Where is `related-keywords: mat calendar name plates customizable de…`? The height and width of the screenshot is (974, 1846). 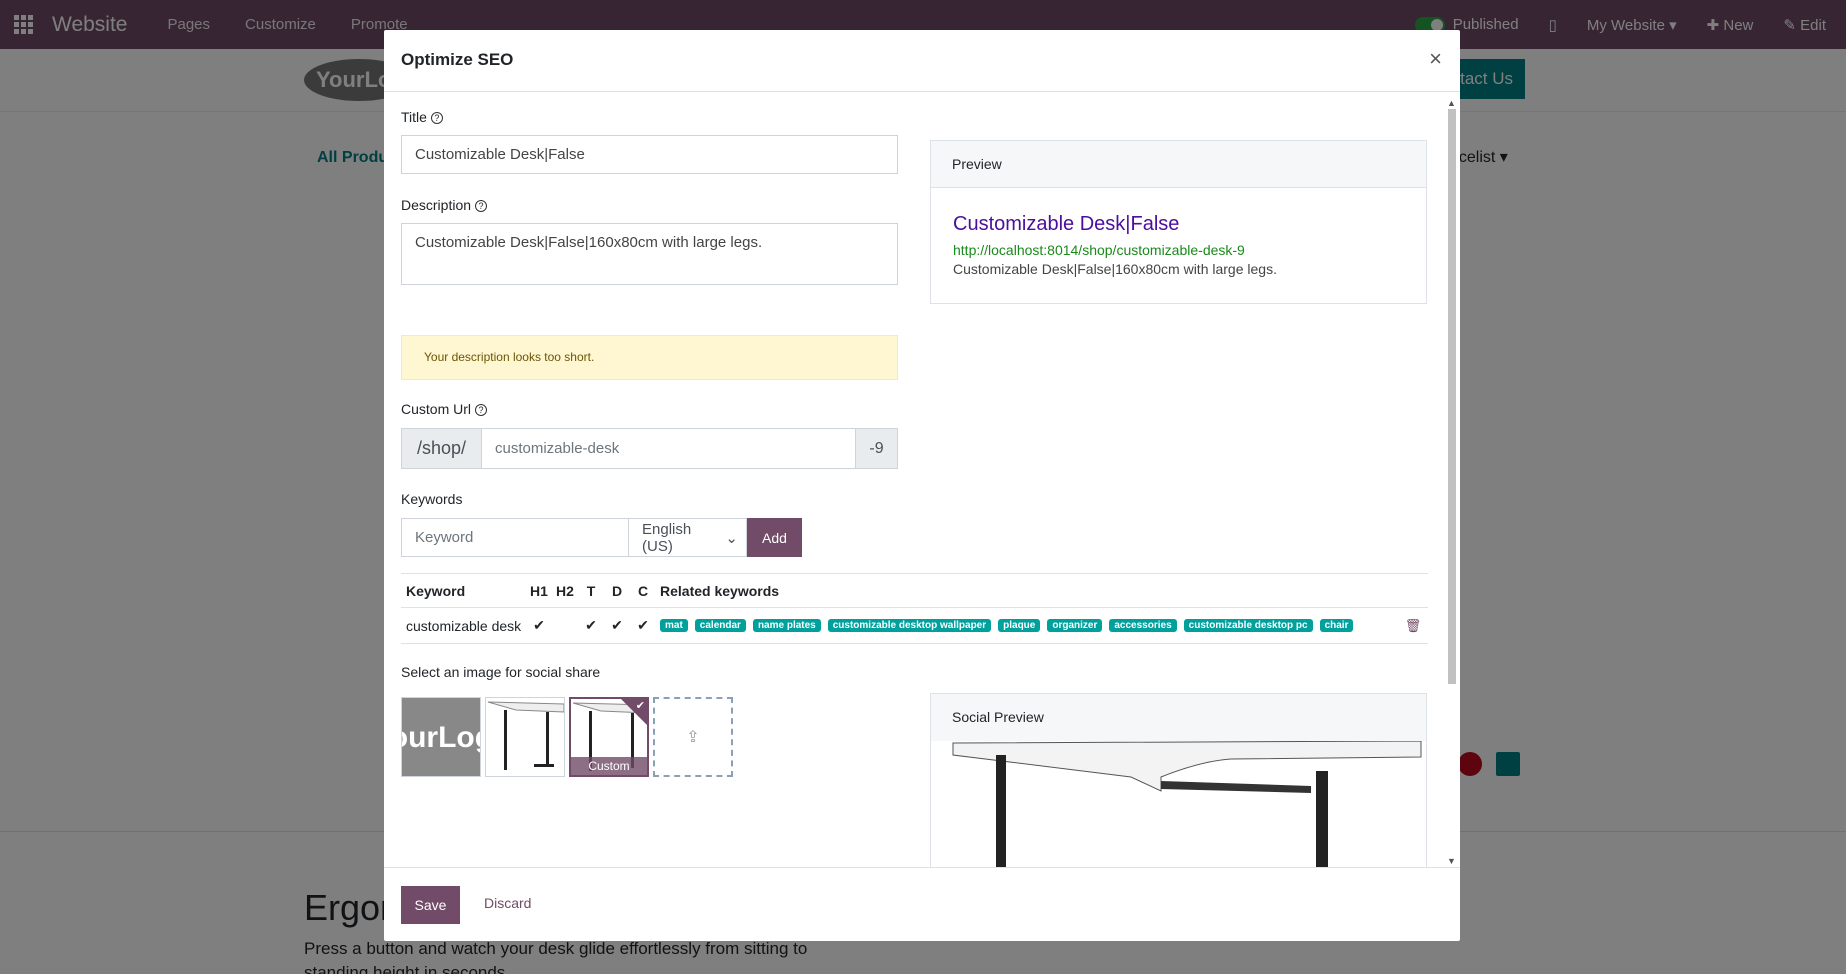
related-keywords: mat calendar name plates customizable de… is located at coordinates (1027, 625).